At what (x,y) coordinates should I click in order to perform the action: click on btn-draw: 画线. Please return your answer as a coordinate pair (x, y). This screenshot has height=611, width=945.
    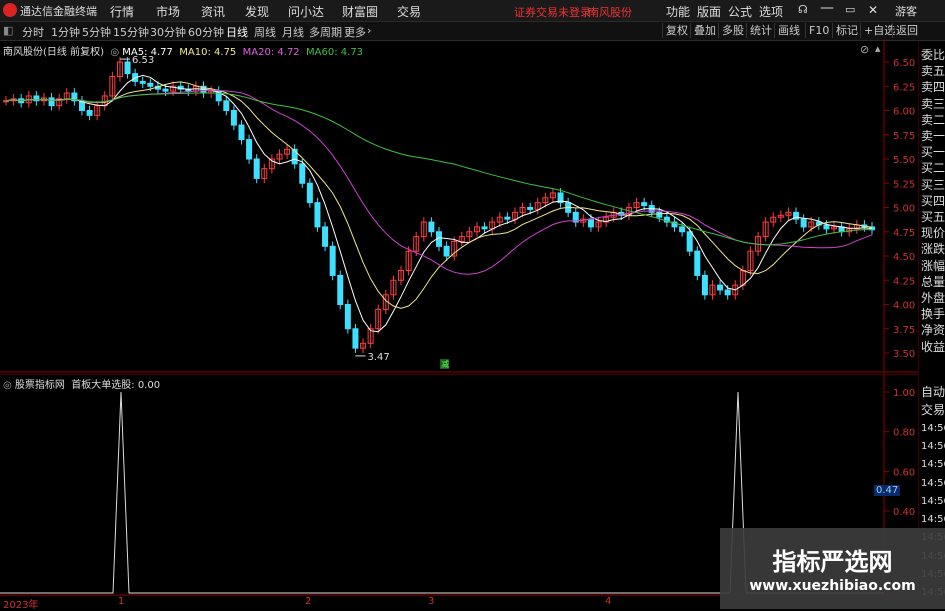
    Looking at the image, I should click on (788, 30).